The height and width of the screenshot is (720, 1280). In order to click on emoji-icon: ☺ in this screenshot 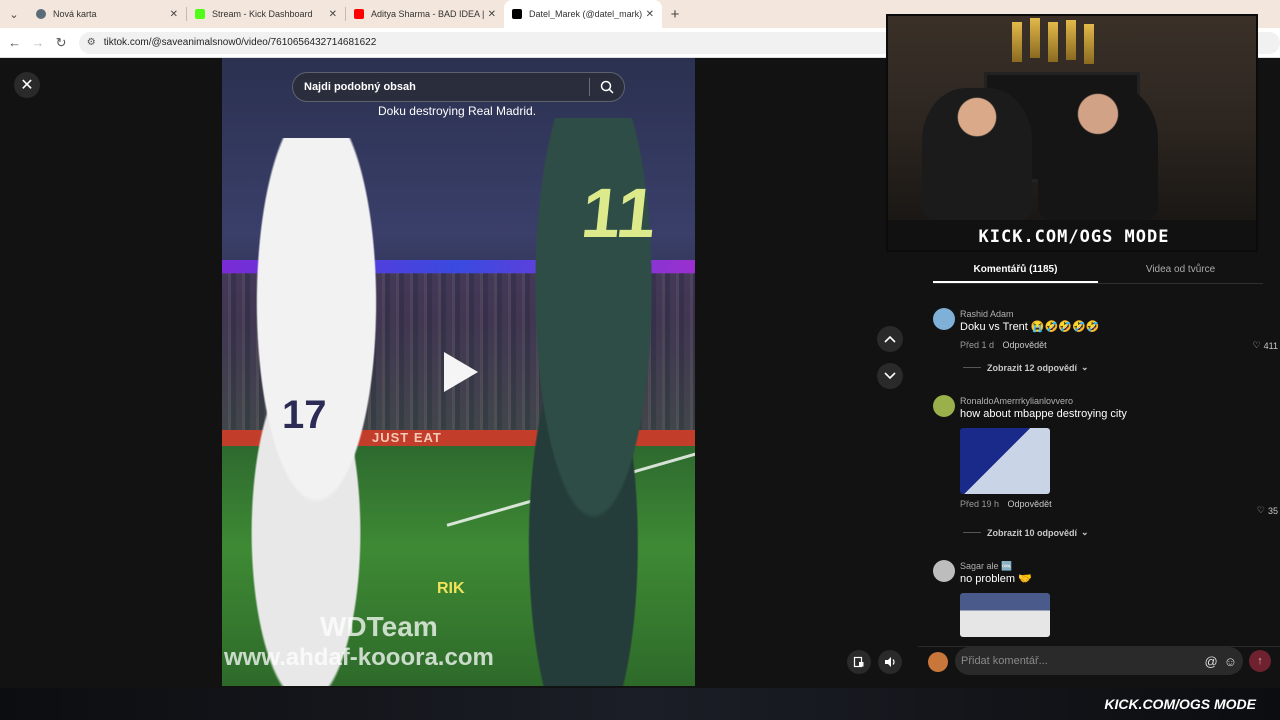, I will do `click(1230, 661)`.